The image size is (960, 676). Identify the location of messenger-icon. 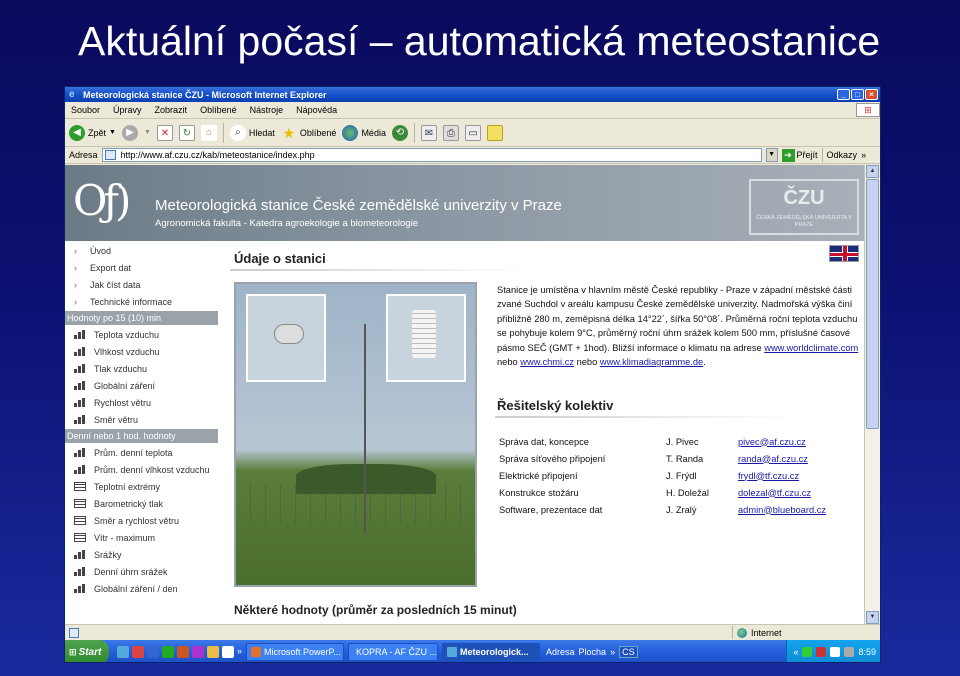
(494, 132).